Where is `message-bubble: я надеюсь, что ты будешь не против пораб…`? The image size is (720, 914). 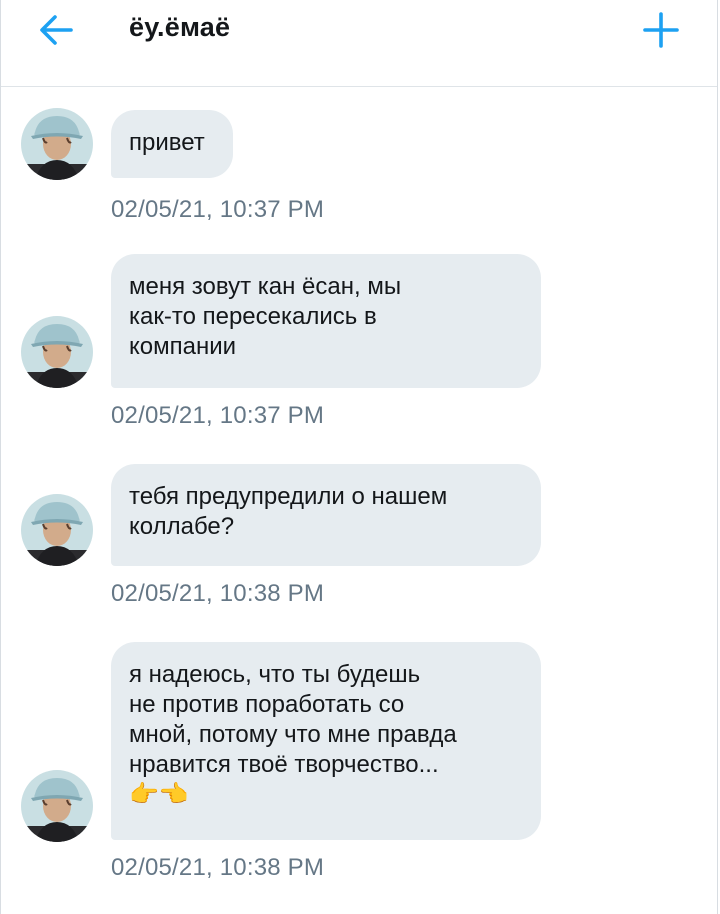 message-bubble: я надеюсь, что ты будешь не против пораб… is located at coordinates (326, 741).